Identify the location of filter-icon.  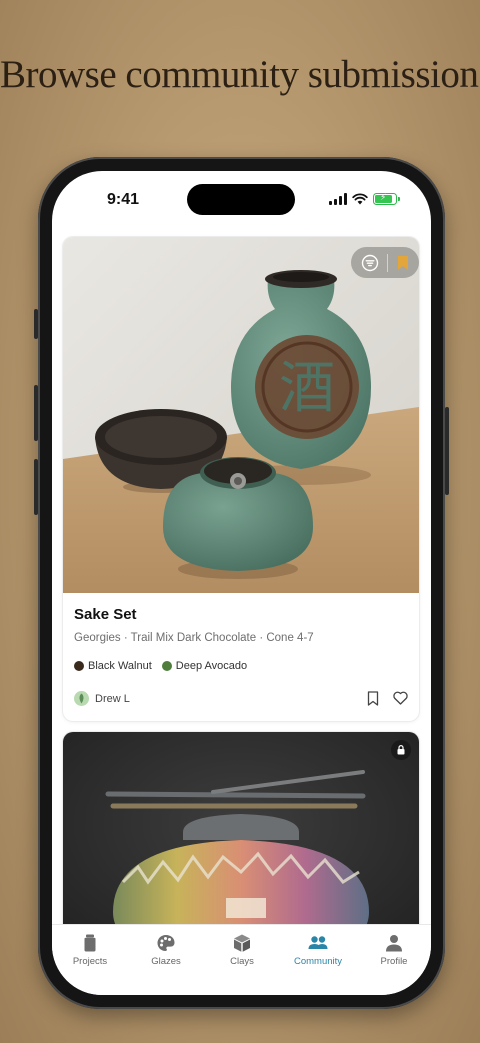
(370, 263).